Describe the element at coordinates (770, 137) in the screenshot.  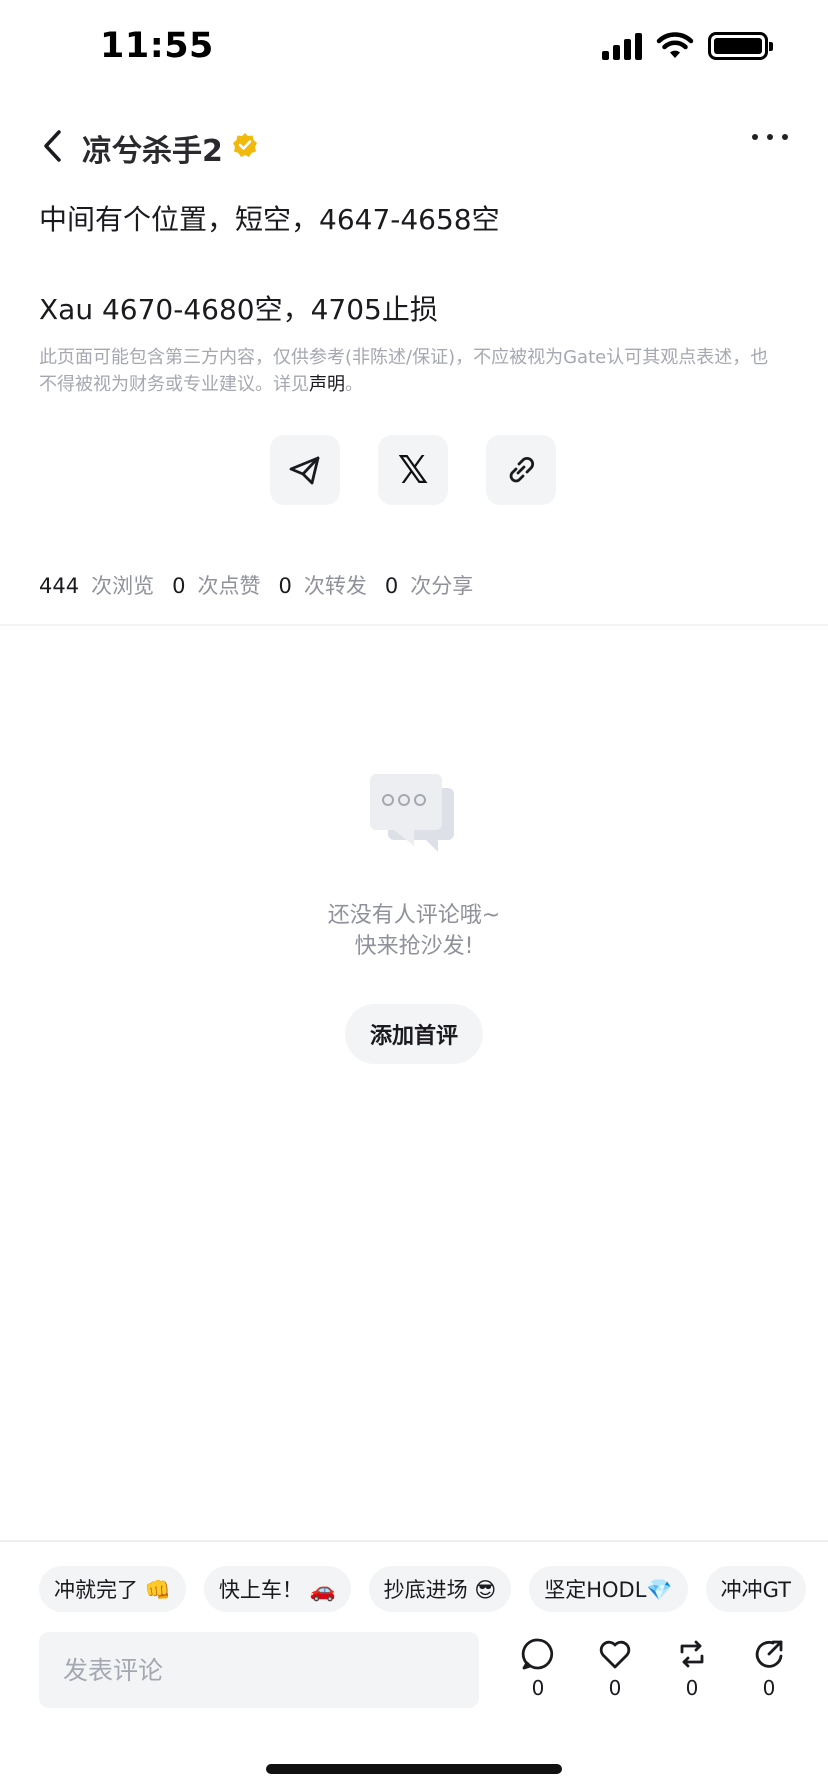
I see `more-button` at that location.